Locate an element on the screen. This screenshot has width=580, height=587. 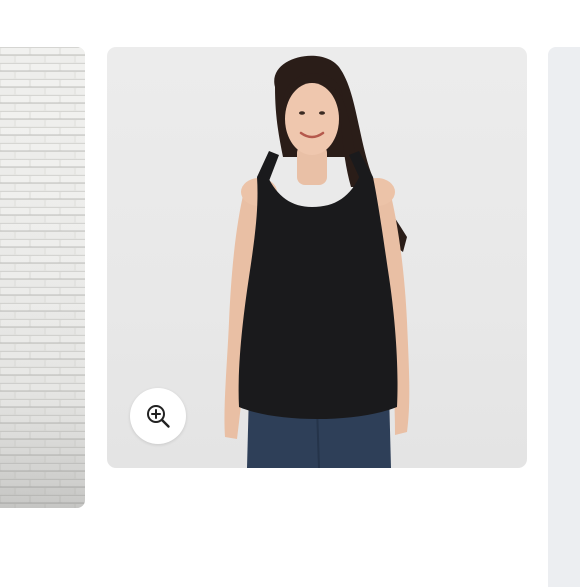
zoom-button is located at coordinates (158, 416).